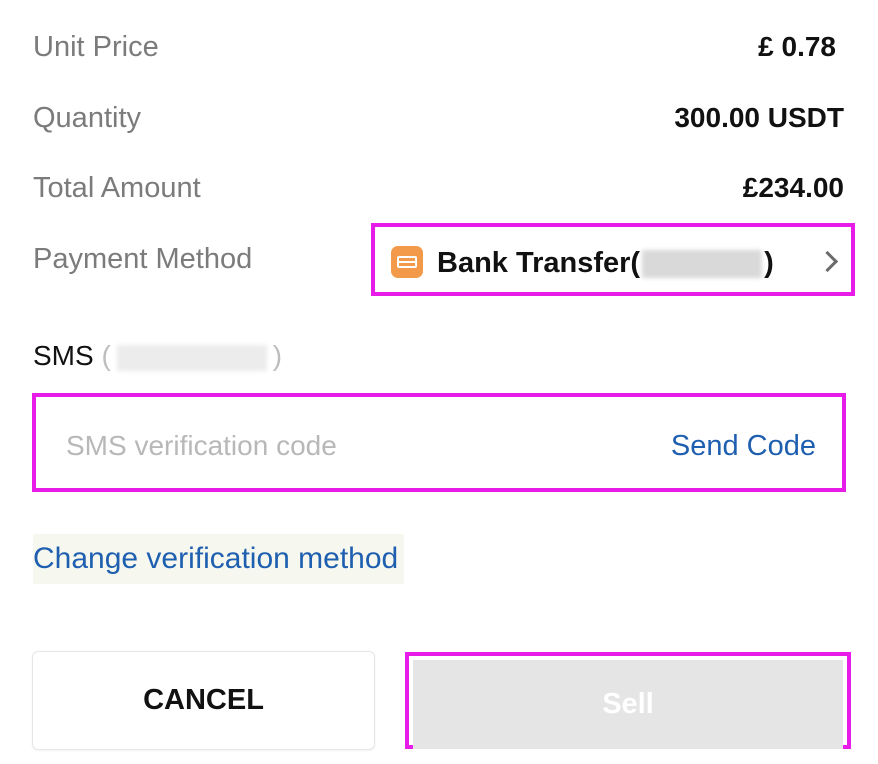 This screenshot has width=878, height=764. What do you see at coordinates (793, 187) in the screenshot?
I see `total-amount-value: £234.00` at bounding box center [793, 187].